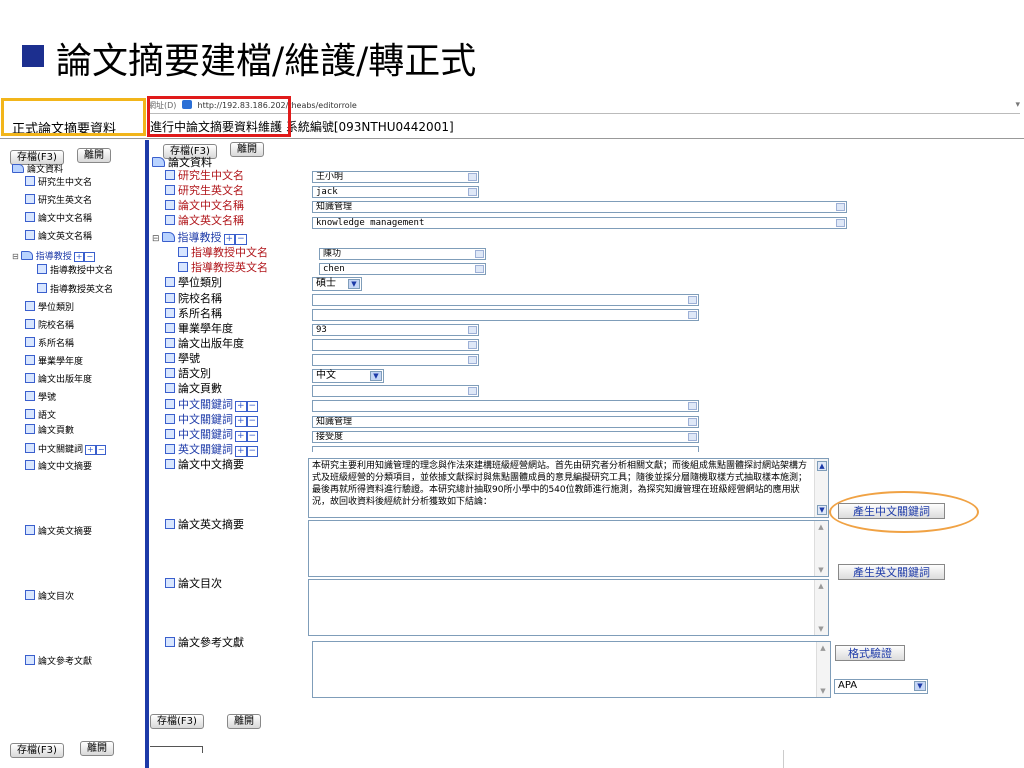 Image resolution: width=1024 pixels, height=768 pixels. I want to click on sidebar-item-abstract-en: 論文英文摘要, so click(58, 532).